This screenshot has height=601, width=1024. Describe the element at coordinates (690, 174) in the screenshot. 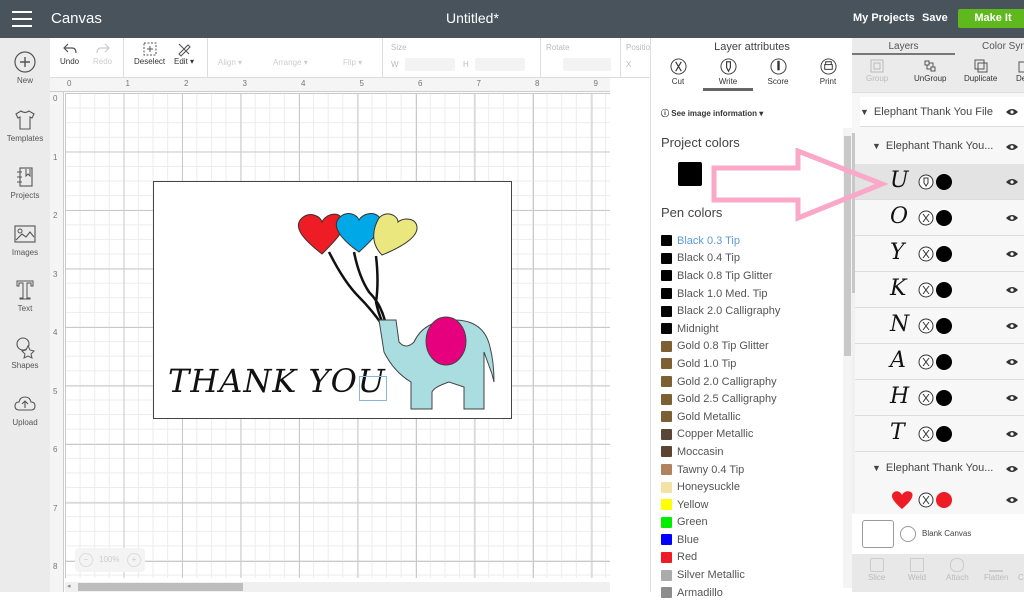

I see `project-color-swatch` at that location.